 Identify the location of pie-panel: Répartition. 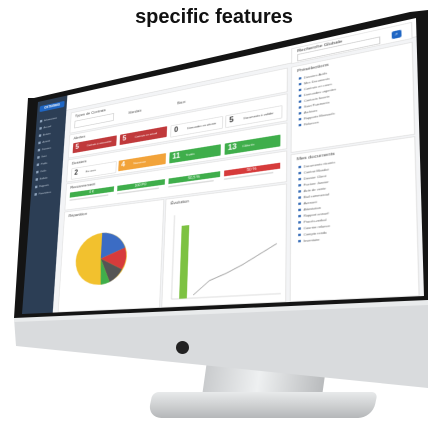
(111, 256).